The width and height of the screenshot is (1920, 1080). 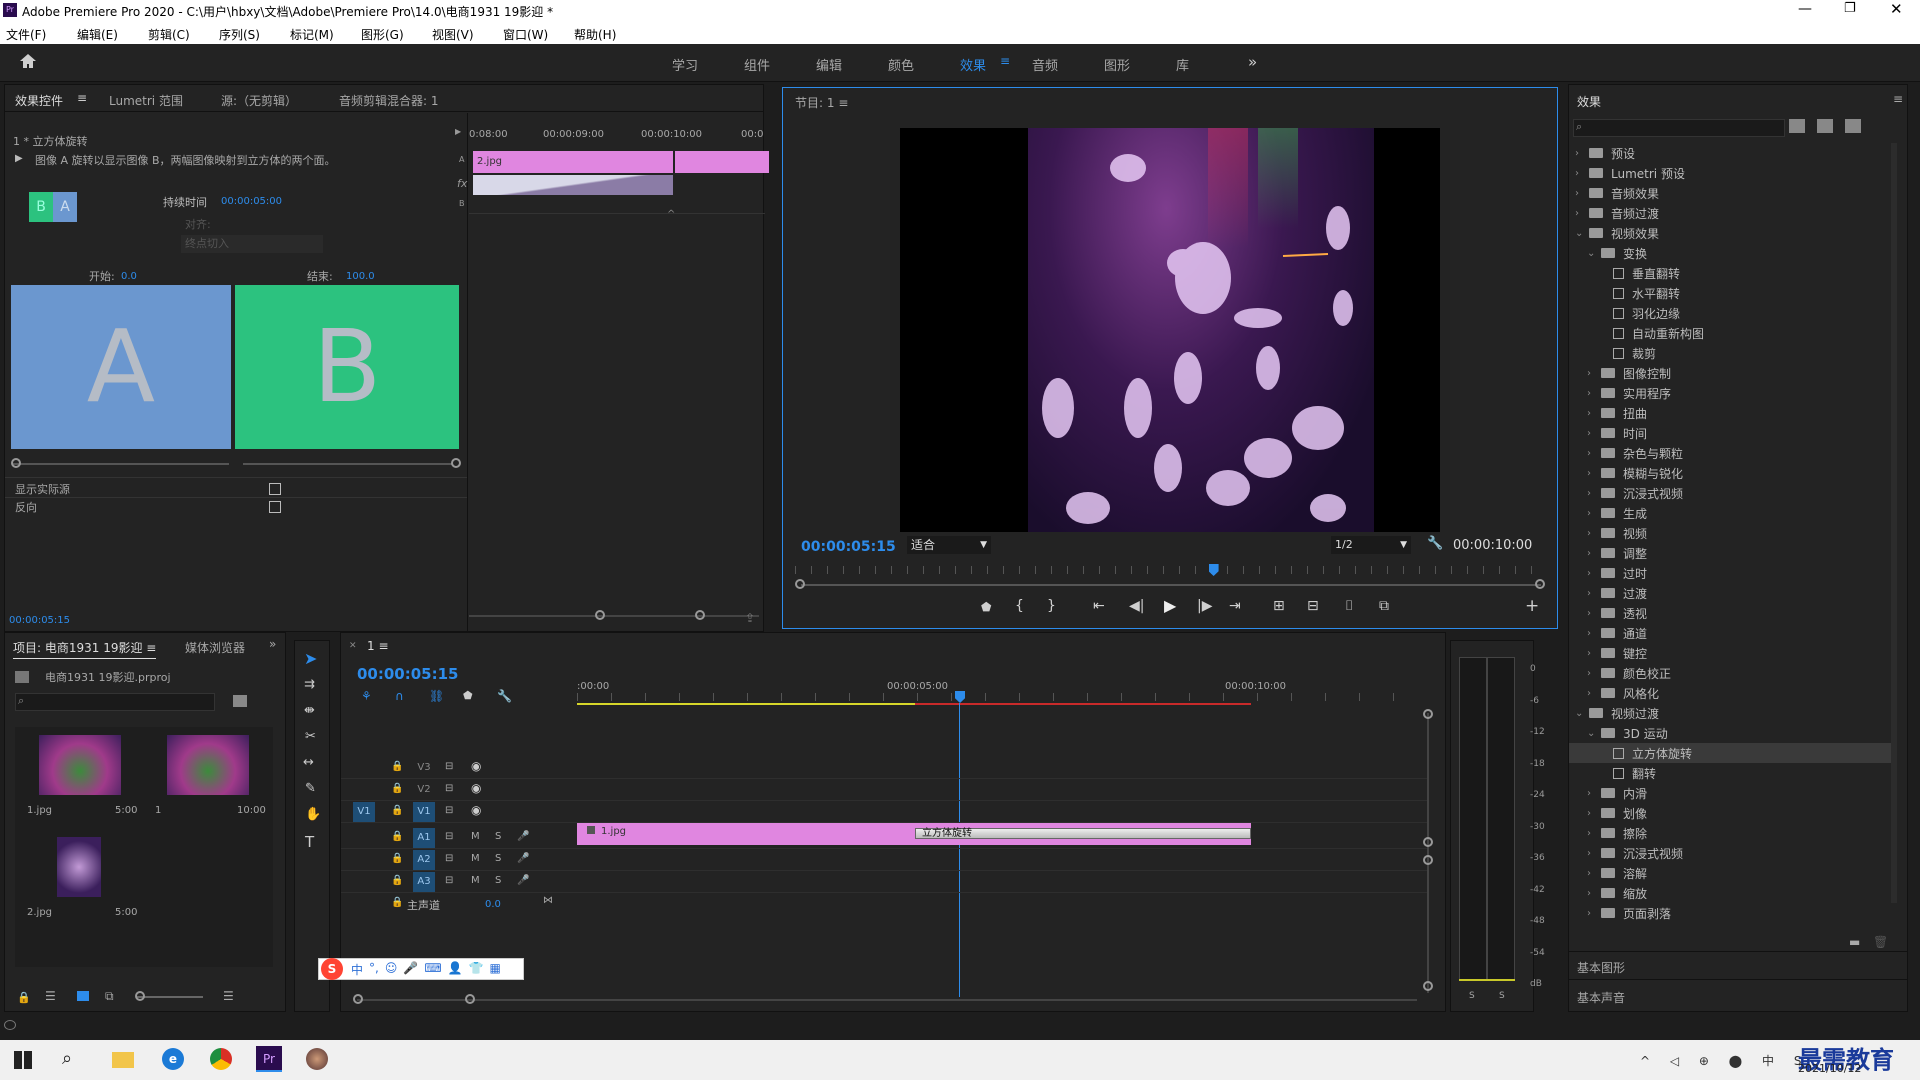 I want to click on 32bit-effects-icon, so click(x=1825, y=126).